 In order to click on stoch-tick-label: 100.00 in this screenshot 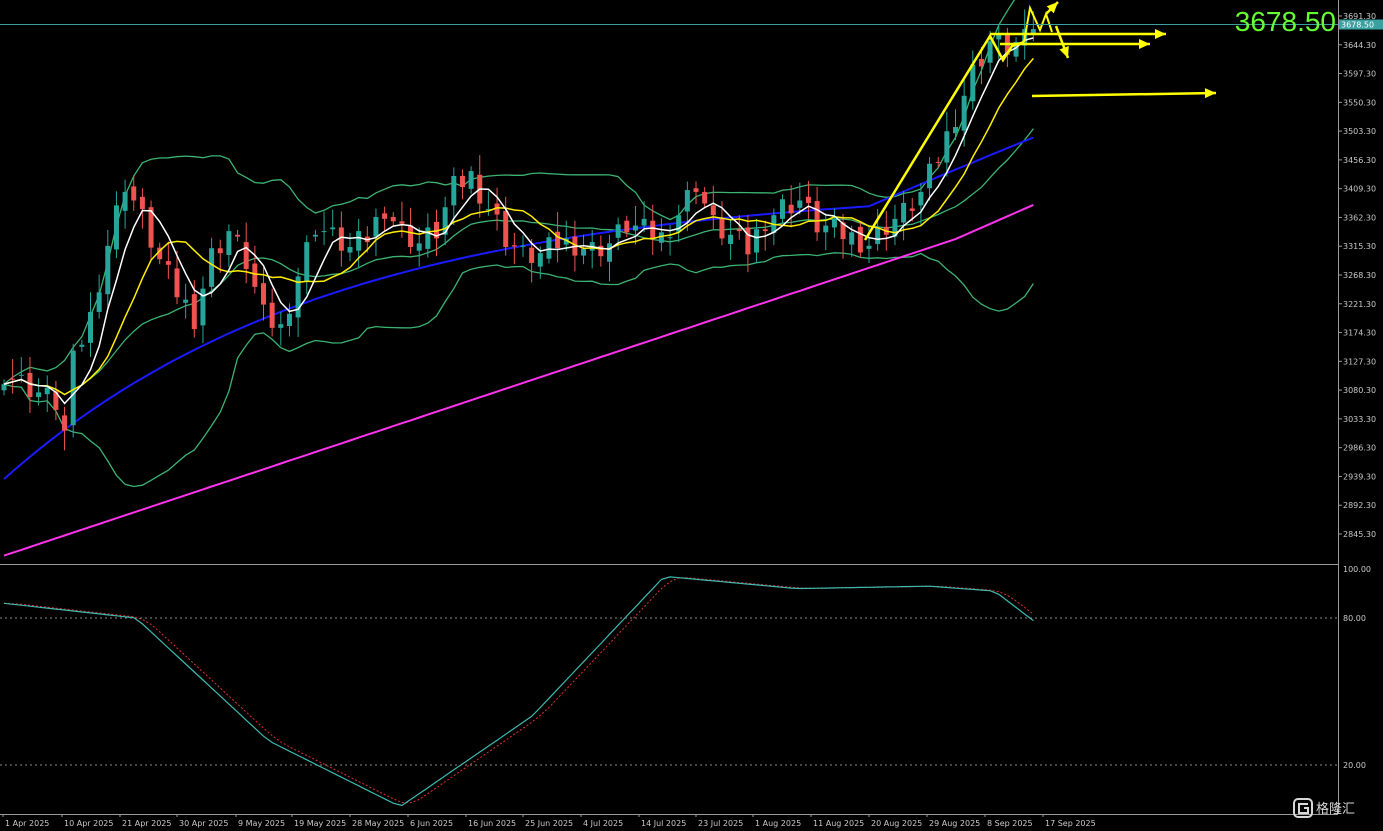, I will do `click(1357, 569)`.